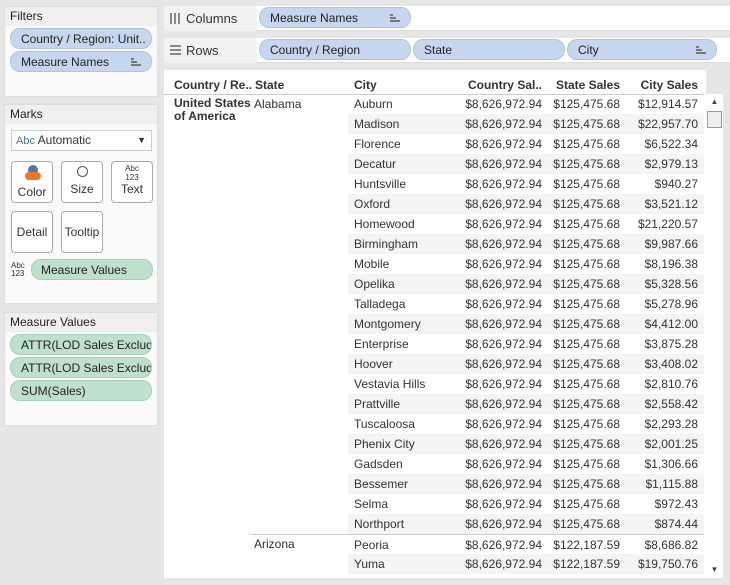 The height and width of the screenshot is (585, 730). Describe the element at coordinates (586, 545) in the screenshot. I see `state-sales-value: $122,187.59` at that location.